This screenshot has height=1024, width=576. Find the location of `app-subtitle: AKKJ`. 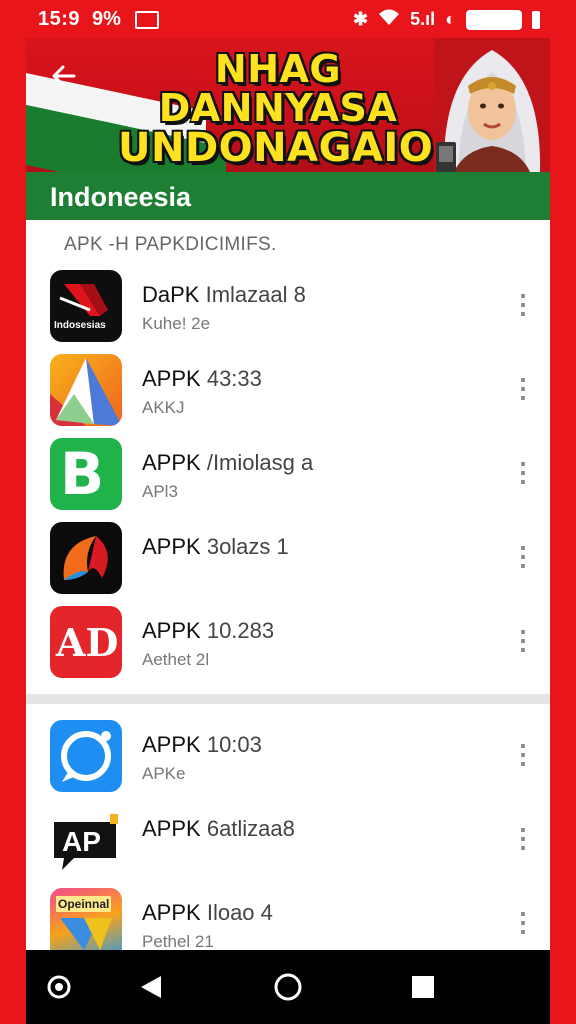

app-subtitle: AKKJ is located at coordinates (163, 407).